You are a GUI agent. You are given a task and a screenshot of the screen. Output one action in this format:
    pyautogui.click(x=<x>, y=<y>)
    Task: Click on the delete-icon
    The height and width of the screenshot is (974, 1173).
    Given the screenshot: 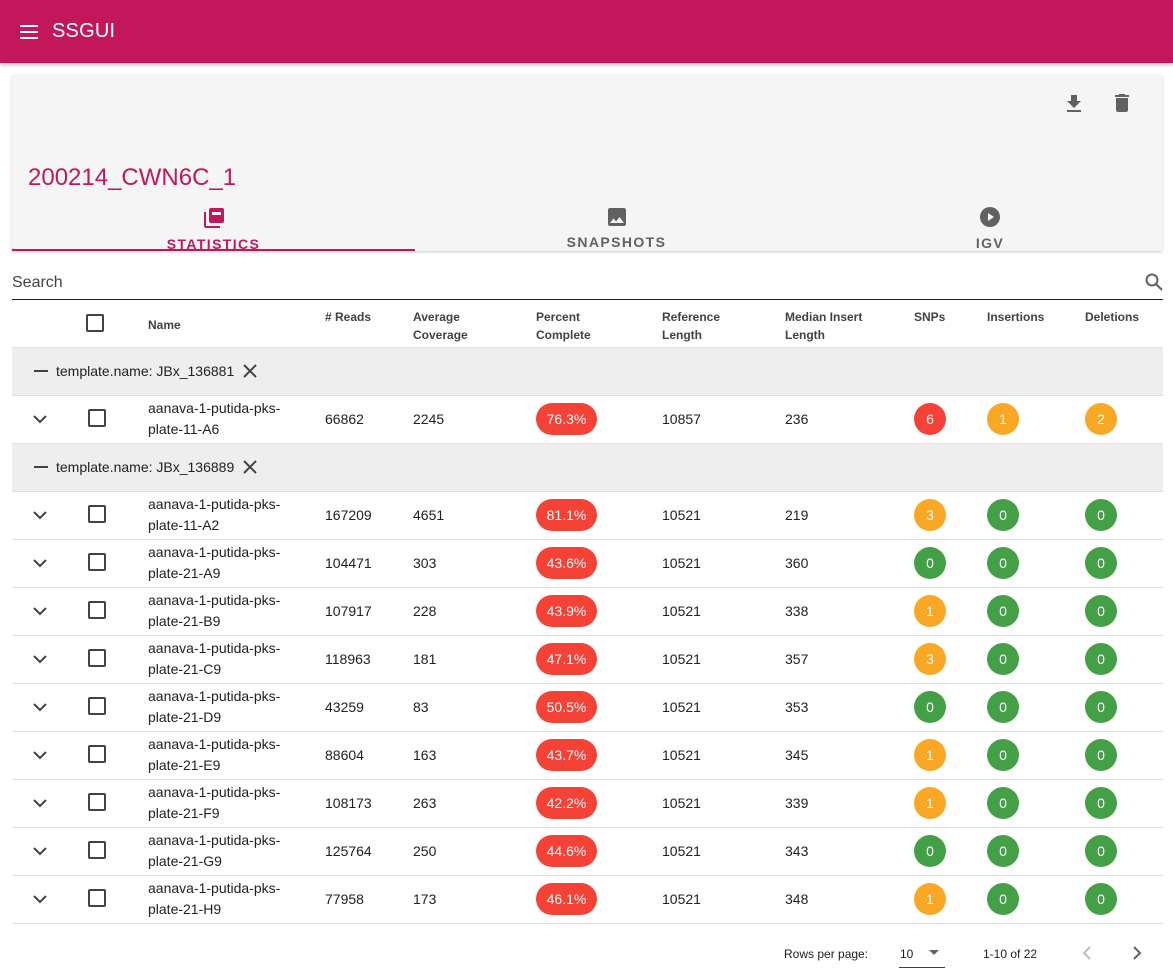 What is the action you would take?
    pyautogui.click(x=1122, y=103)
    